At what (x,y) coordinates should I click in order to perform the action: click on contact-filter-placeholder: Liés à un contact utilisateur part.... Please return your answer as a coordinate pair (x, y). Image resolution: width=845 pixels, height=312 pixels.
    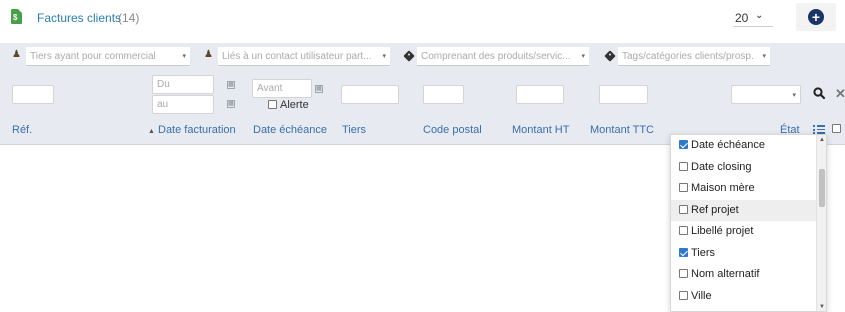
    Looking at the image, I should click on (297, 56).